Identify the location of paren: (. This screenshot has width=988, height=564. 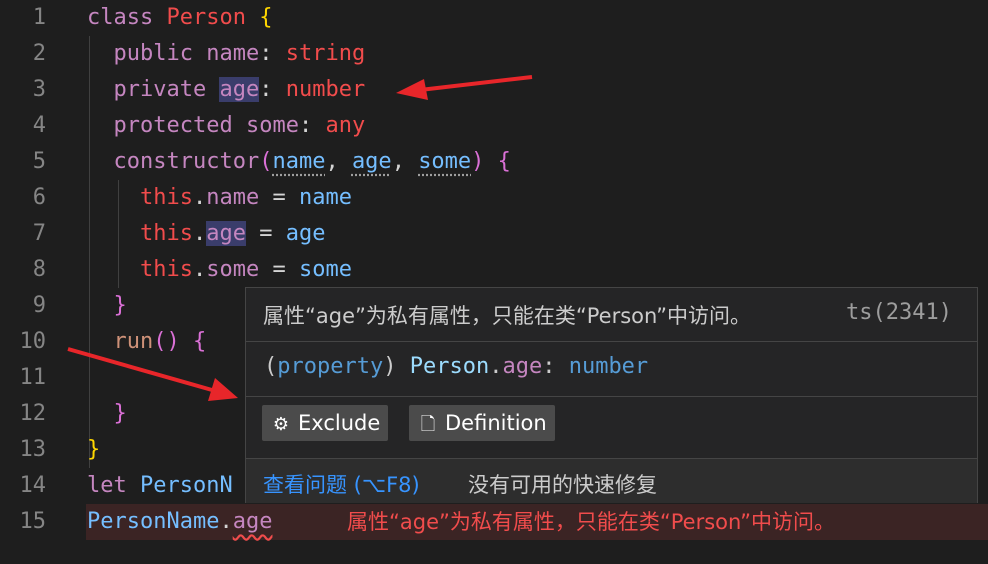
(266, 161).